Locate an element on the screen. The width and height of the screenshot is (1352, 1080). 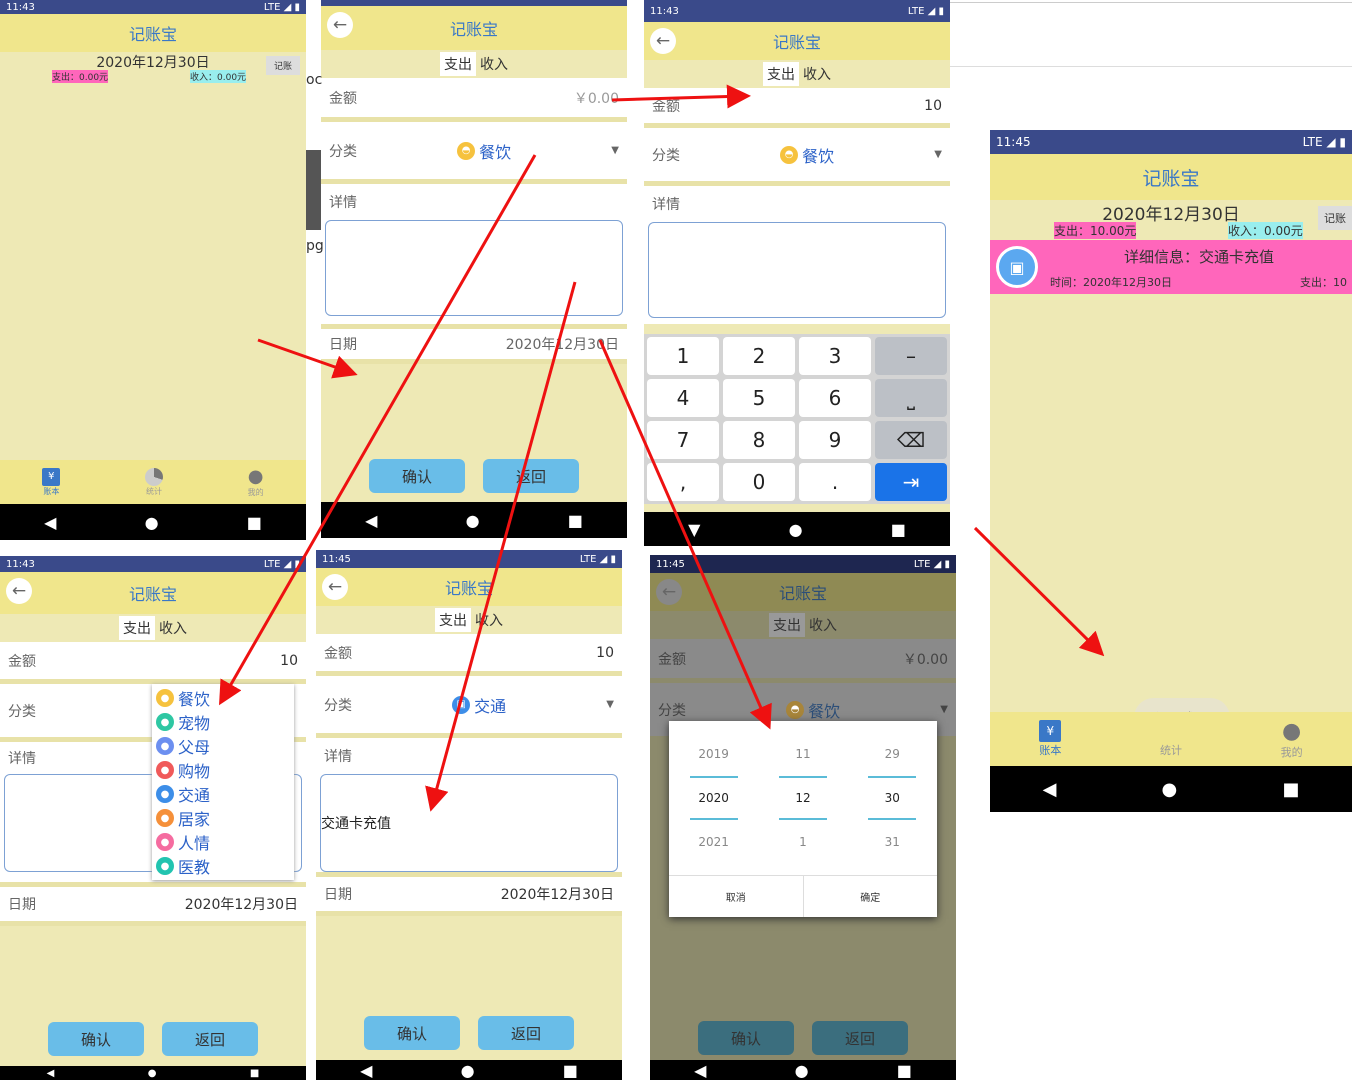
date-wheels: 2019 2020 2021 11 12 1 29 30 31 is located at coordinates (803, 798).